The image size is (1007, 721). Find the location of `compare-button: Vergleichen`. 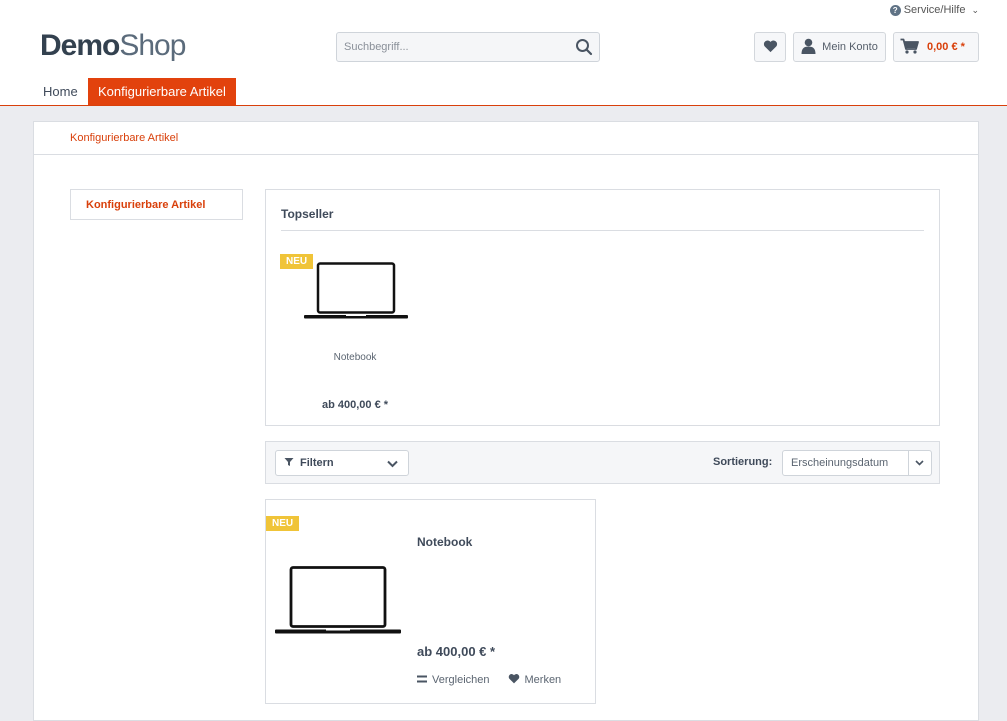

compare-button: Vergleichen is located at coordinates (453, 680).